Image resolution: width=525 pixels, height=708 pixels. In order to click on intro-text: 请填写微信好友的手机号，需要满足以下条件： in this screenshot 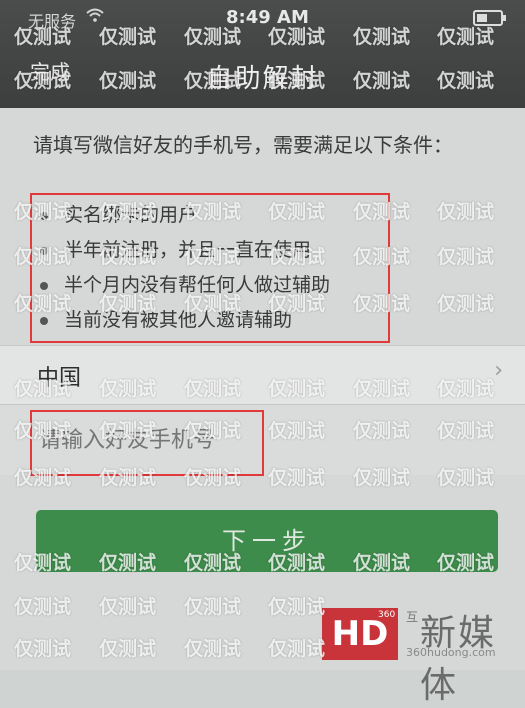, I will do `click(243, 145)`.